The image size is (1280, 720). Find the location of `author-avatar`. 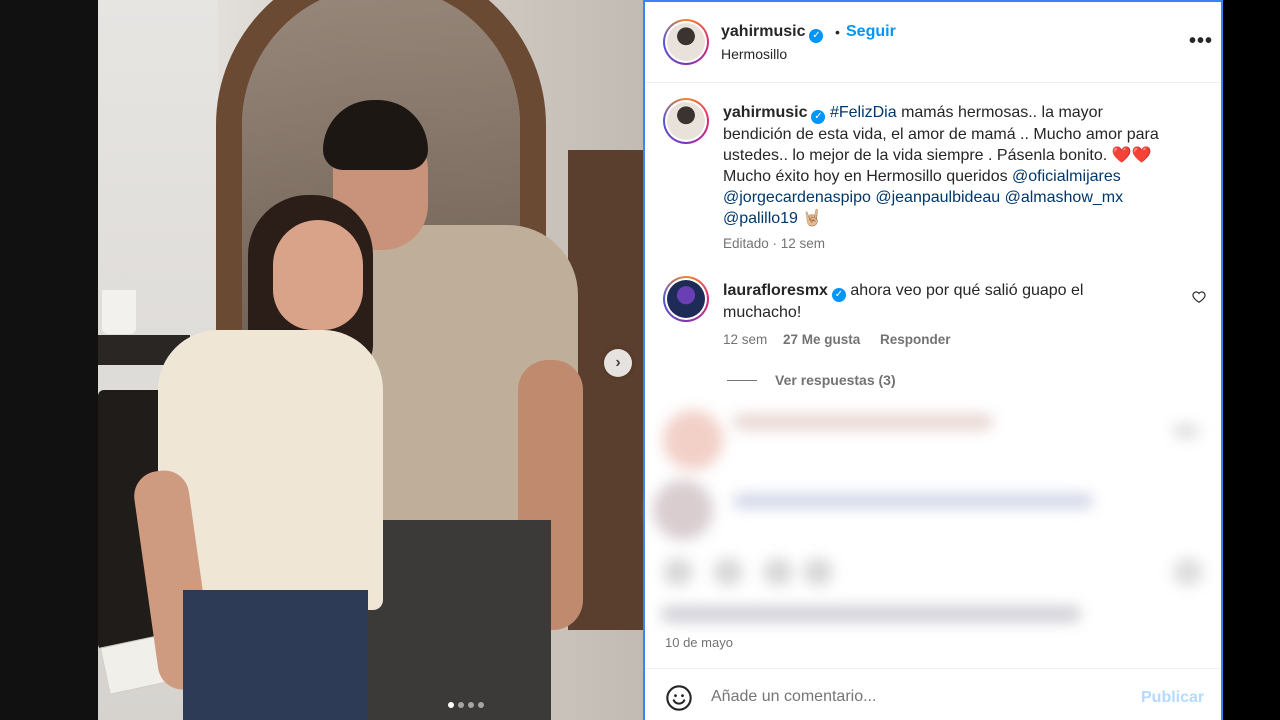

author-avatar is located at coordinates (686, 42).